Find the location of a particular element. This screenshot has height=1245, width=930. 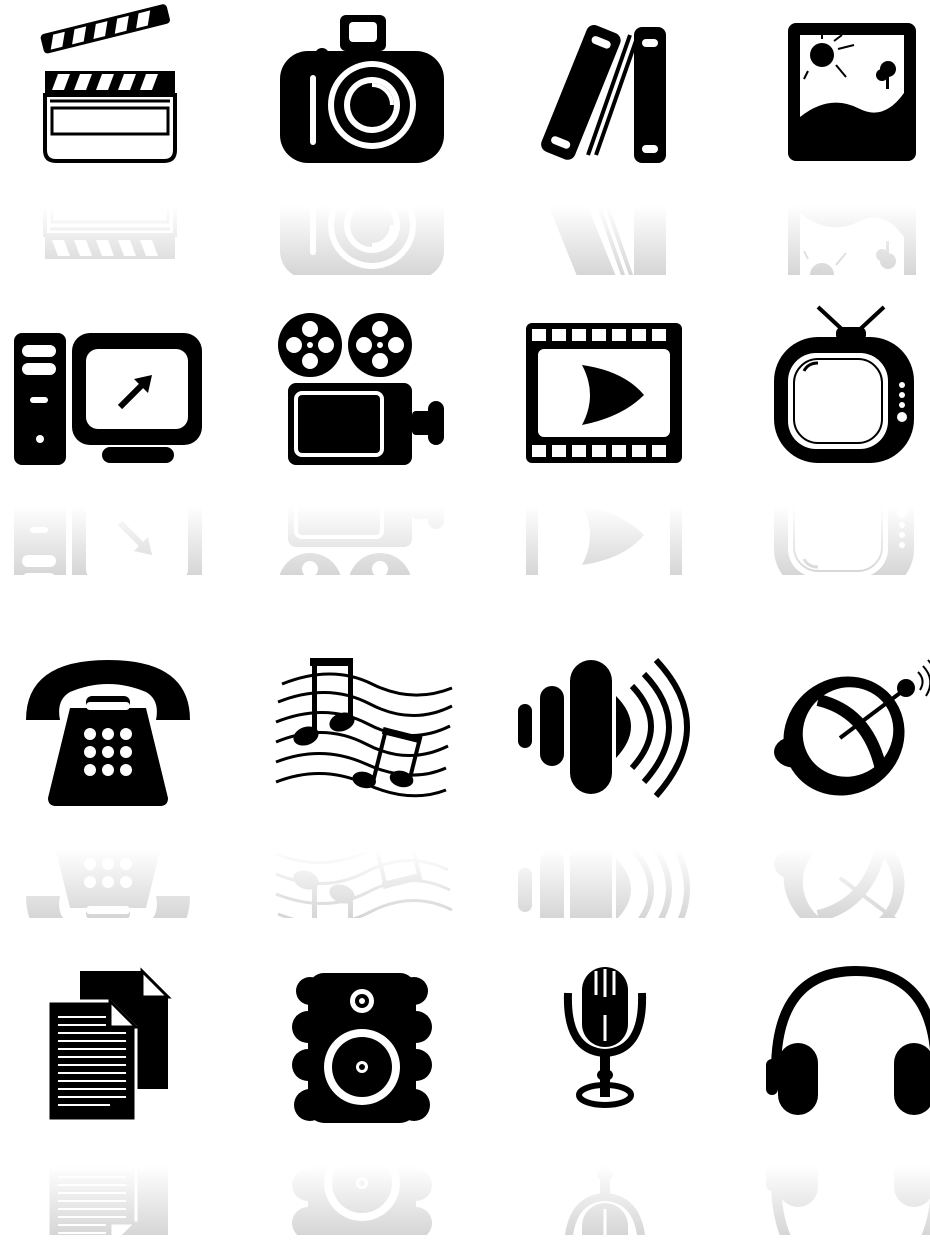

satellite-dish-tile is located at coordinates (845, 788).